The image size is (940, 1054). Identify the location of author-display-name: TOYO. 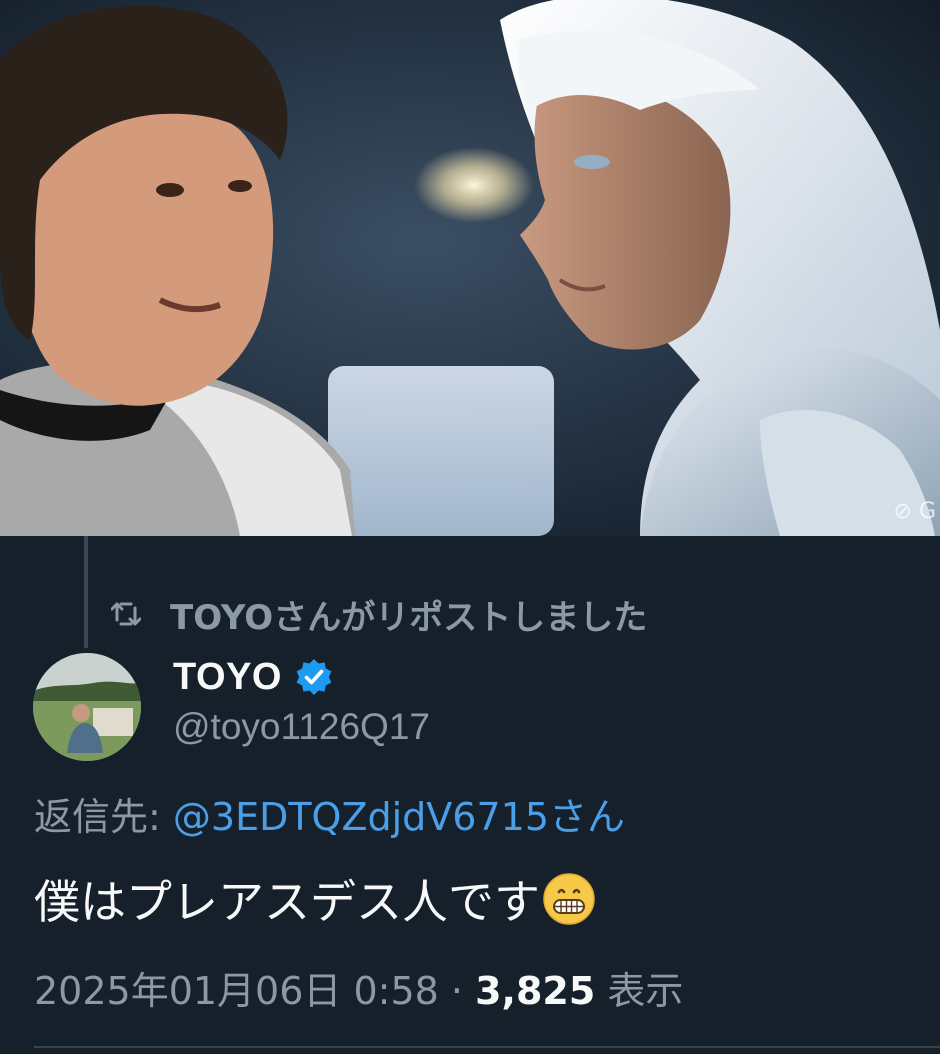
(227, 677).